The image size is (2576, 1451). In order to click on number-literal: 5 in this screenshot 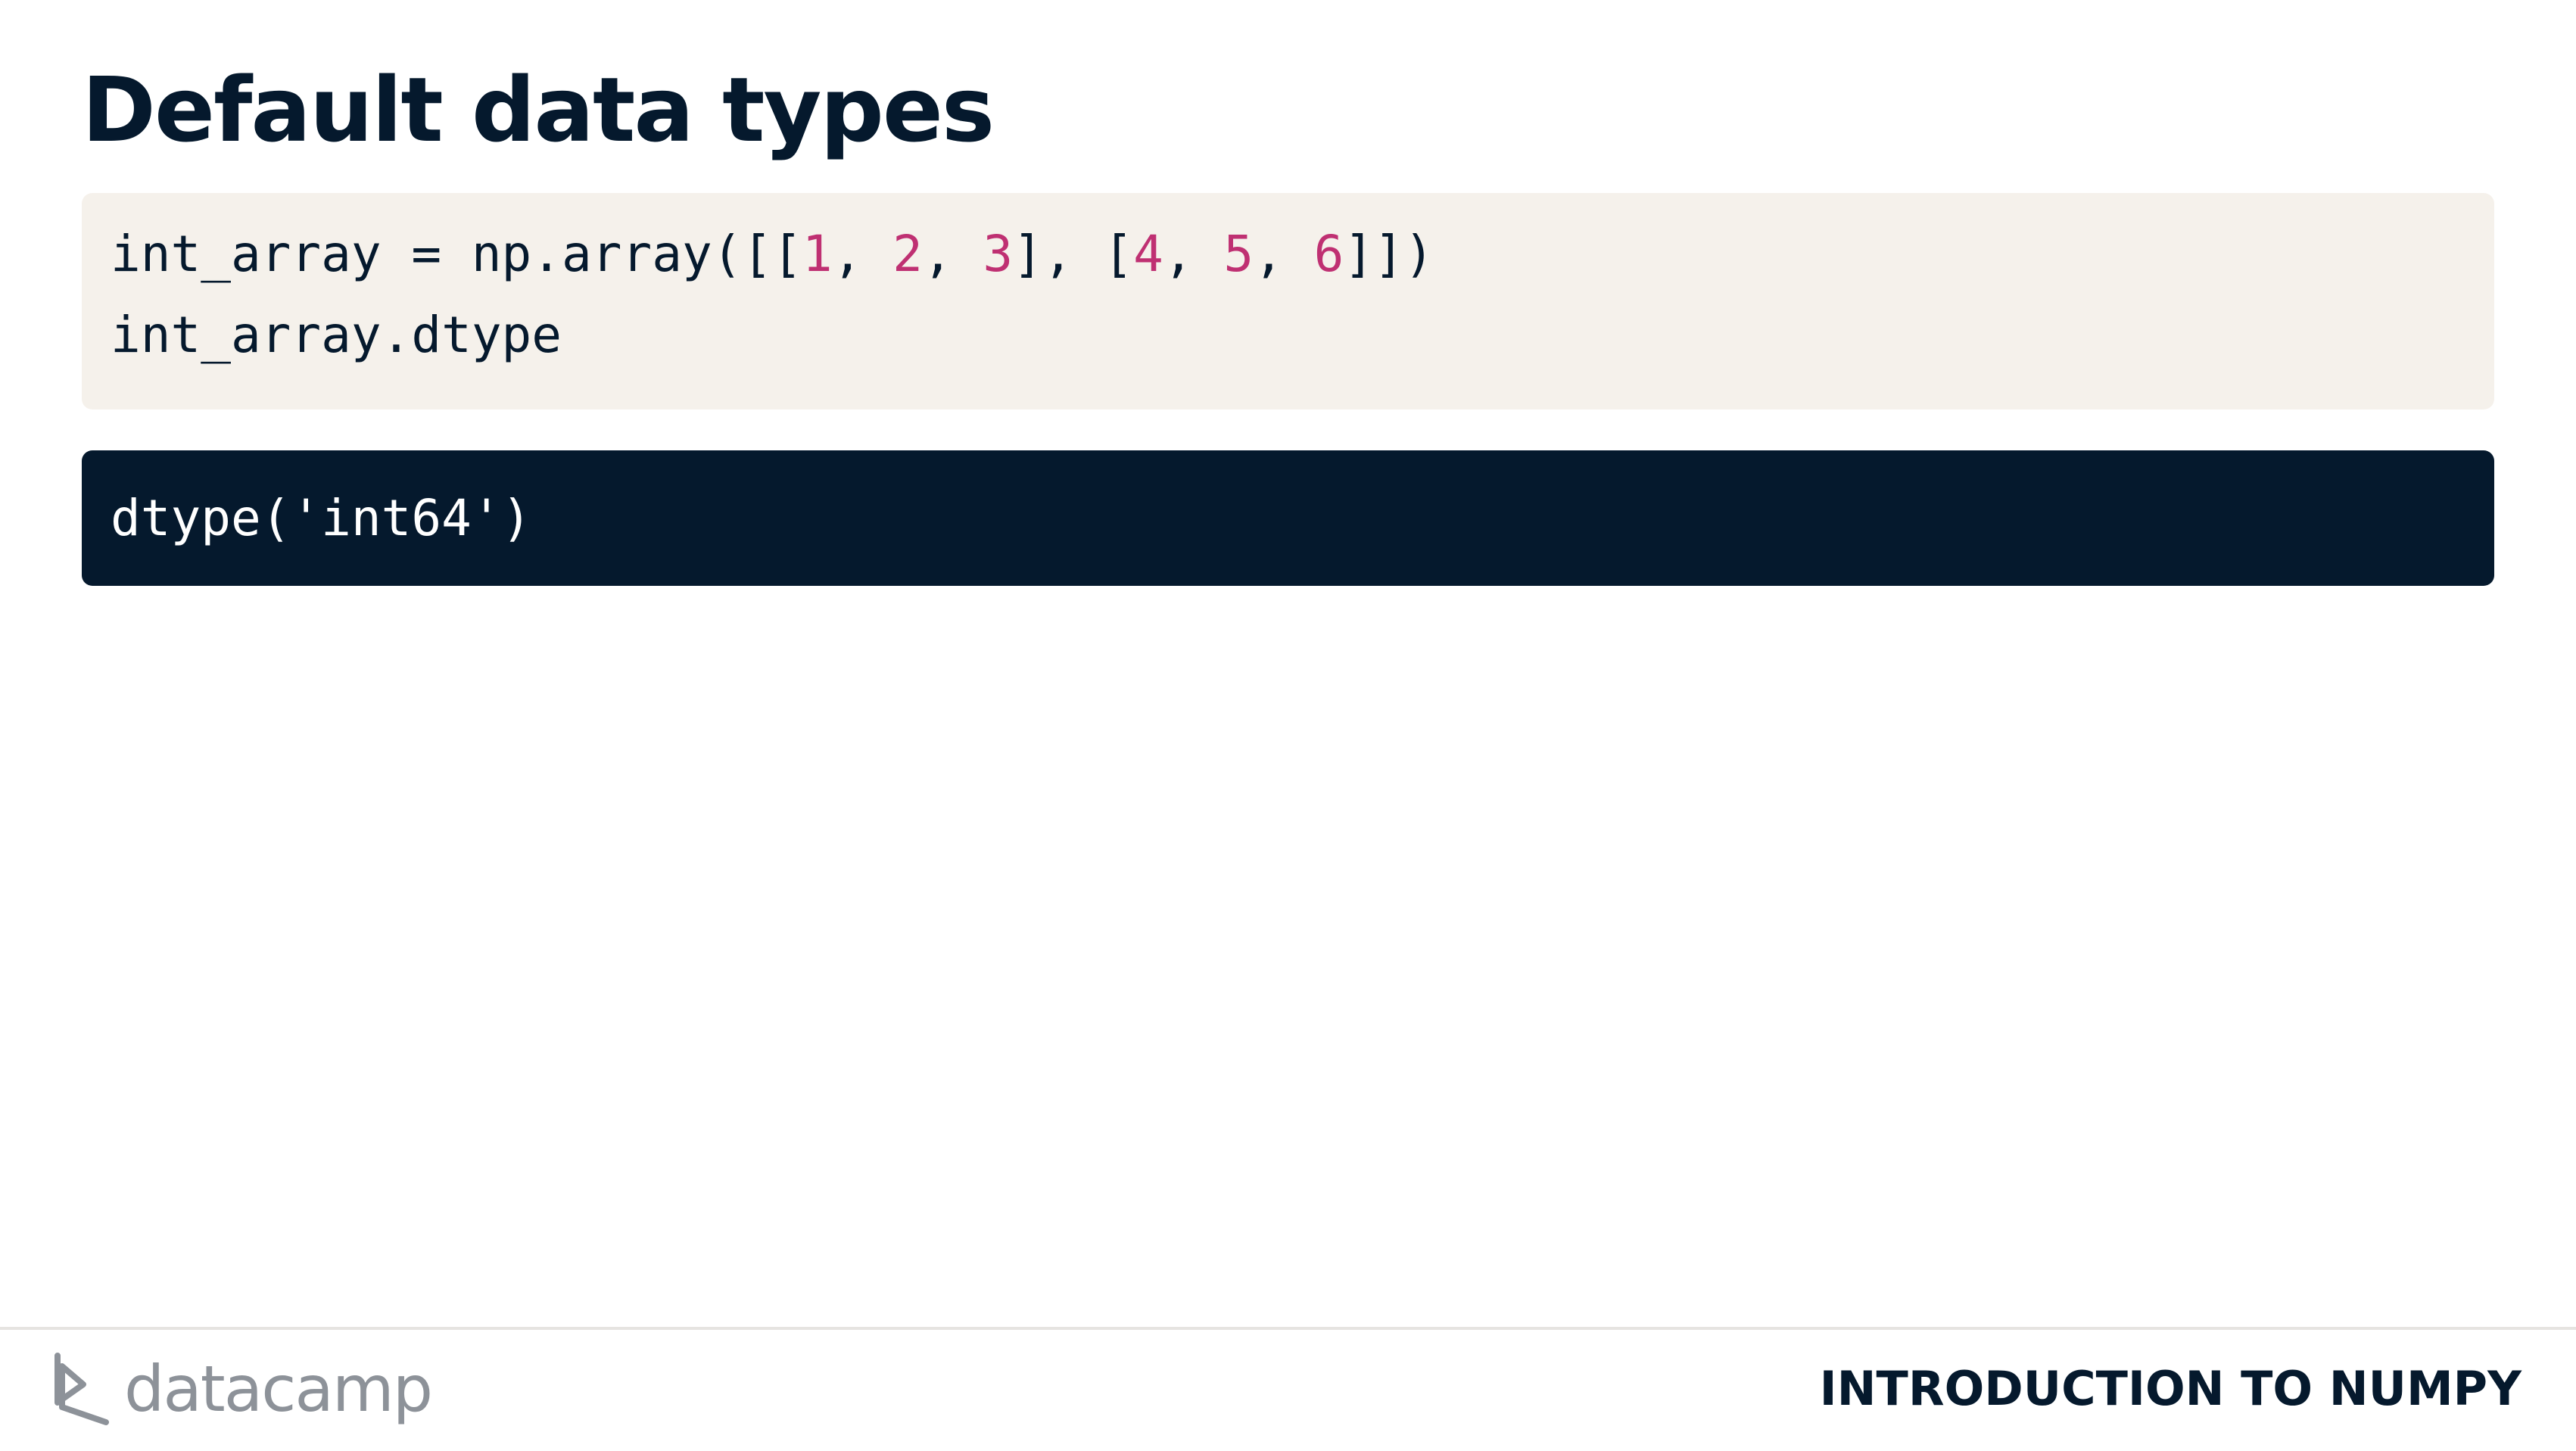, I will do `click(1238, 254)`.